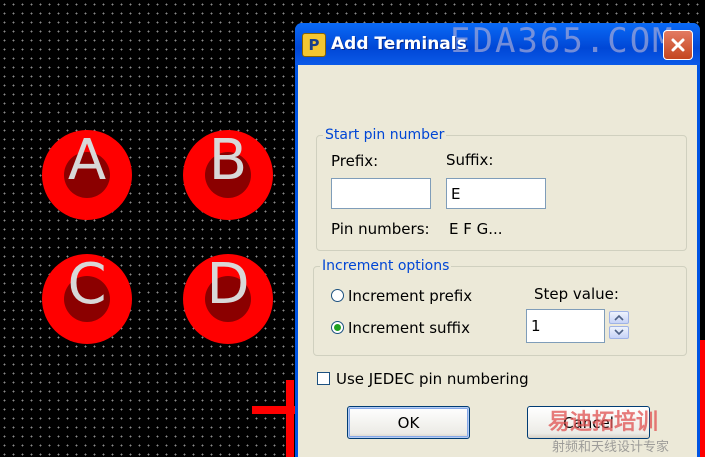 This screenshot has height=457, width=705. What do you see at coordinates (337, 295) in the screenshot?
I see `increment-prefix-radio` at bounding box center [337, 295].